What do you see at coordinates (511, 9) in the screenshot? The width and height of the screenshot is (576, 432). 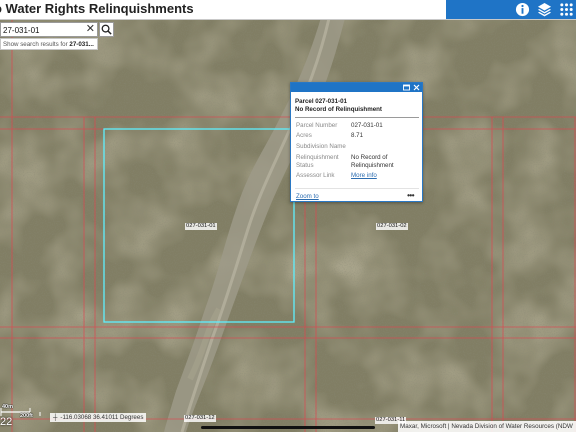 I see `toolbar` at bounding box center [511, 9].